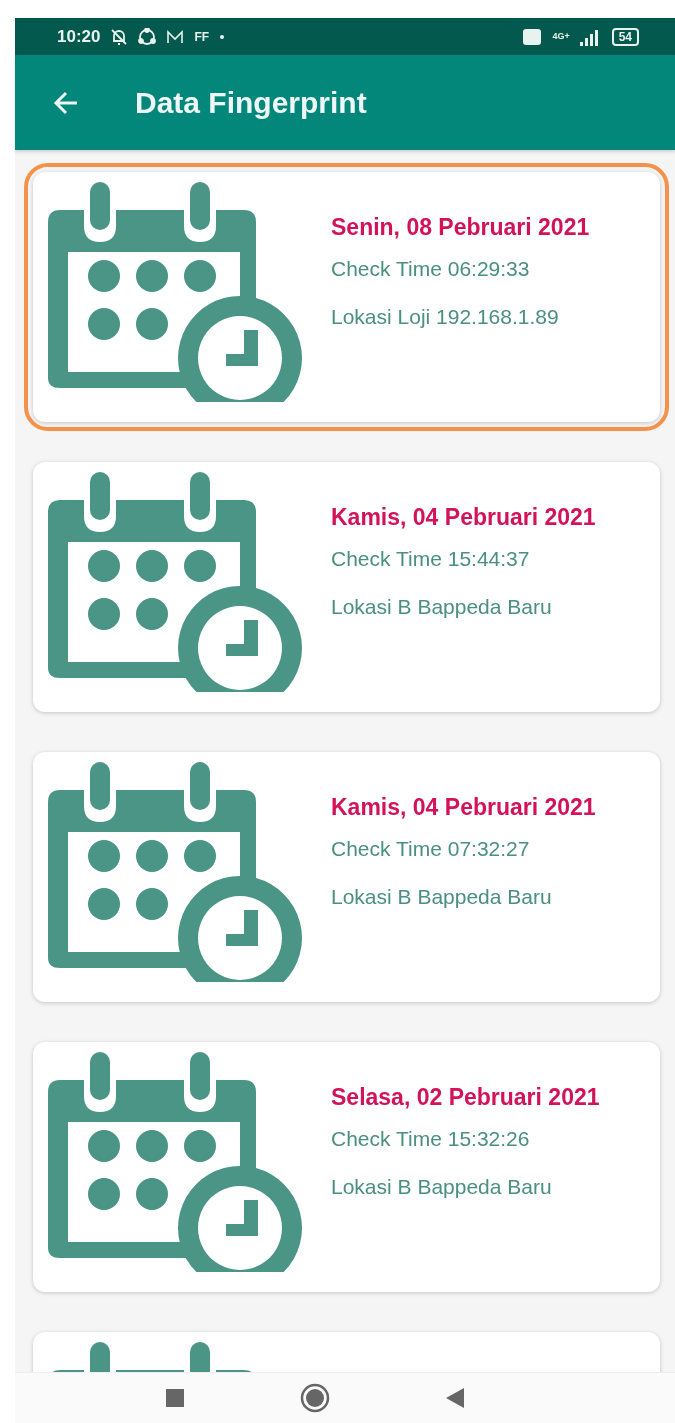 This screenshot has height=1423, width=675. What do you see at coordinates (625, 36) in the screenshot?
I see `battery-icon: 54` at bounding box center [625, 36].